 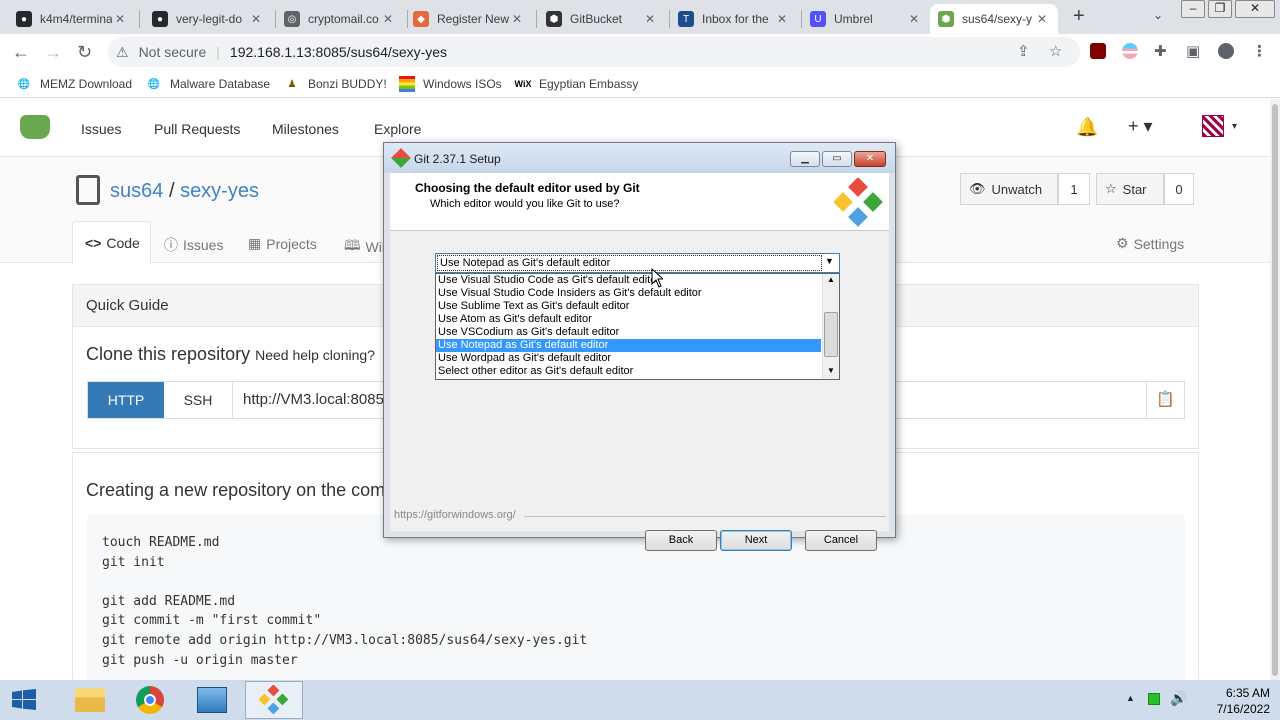 What do you see at coordinates (338, 52) in the screenshot?
I see `url-text: 192.168.1.13:8085/sus64/sexy-yes` at bounding box center [338, 52].